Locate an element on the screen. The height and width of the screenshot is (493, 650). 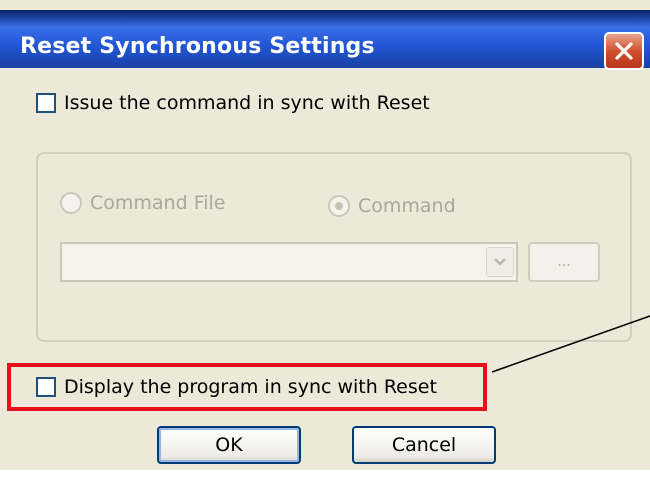
cancel-button: Cancel is located at coordinates (424, 445).